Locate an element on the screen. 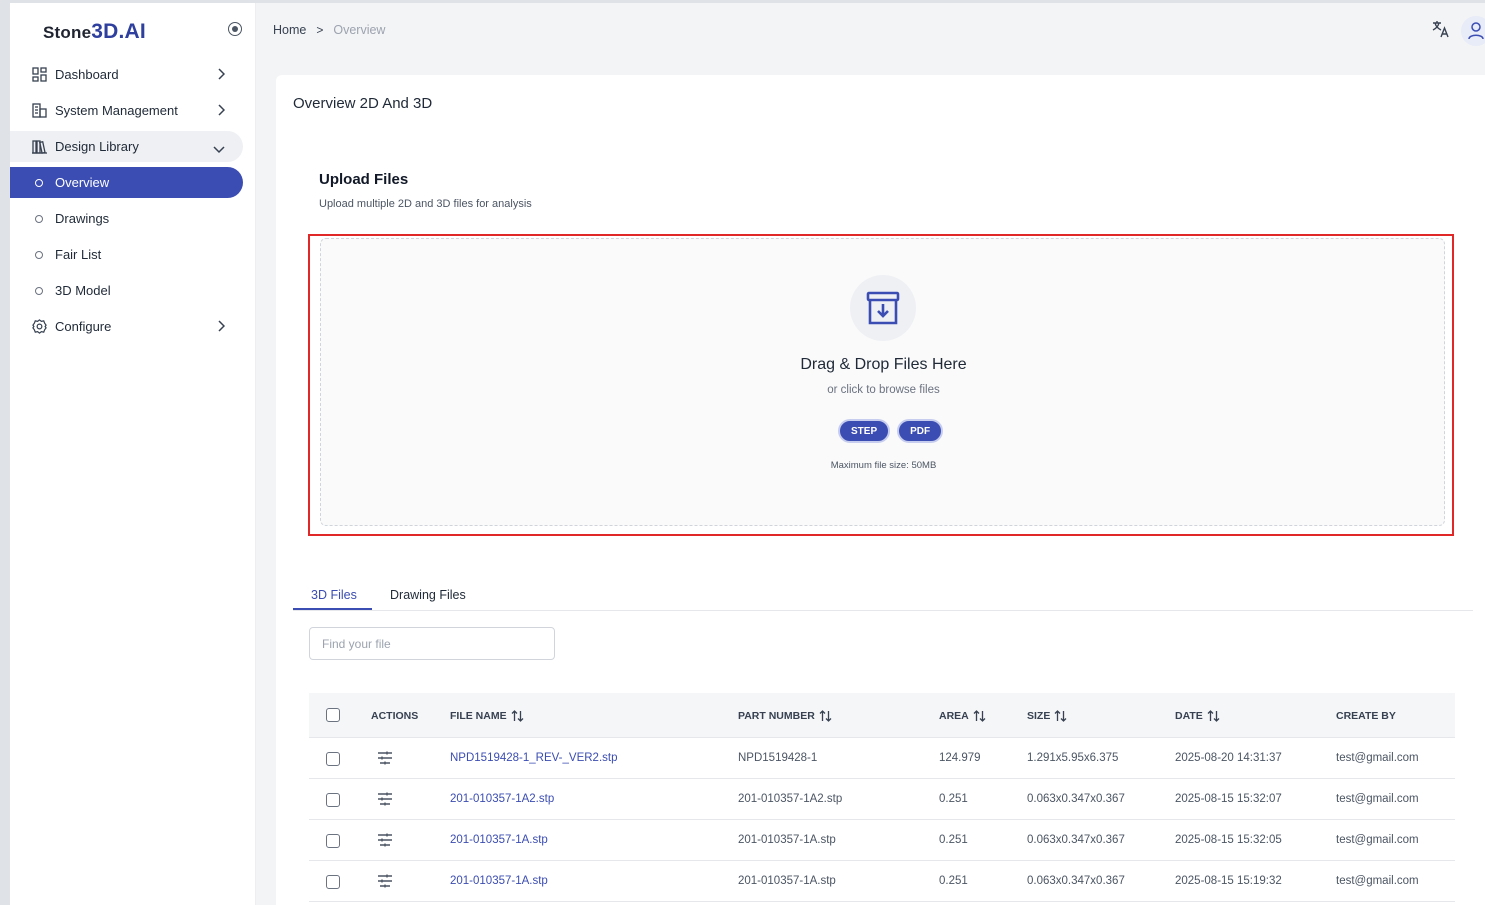  dropzone-subtitle: or click to browse files is located at coordinates (883, 390).